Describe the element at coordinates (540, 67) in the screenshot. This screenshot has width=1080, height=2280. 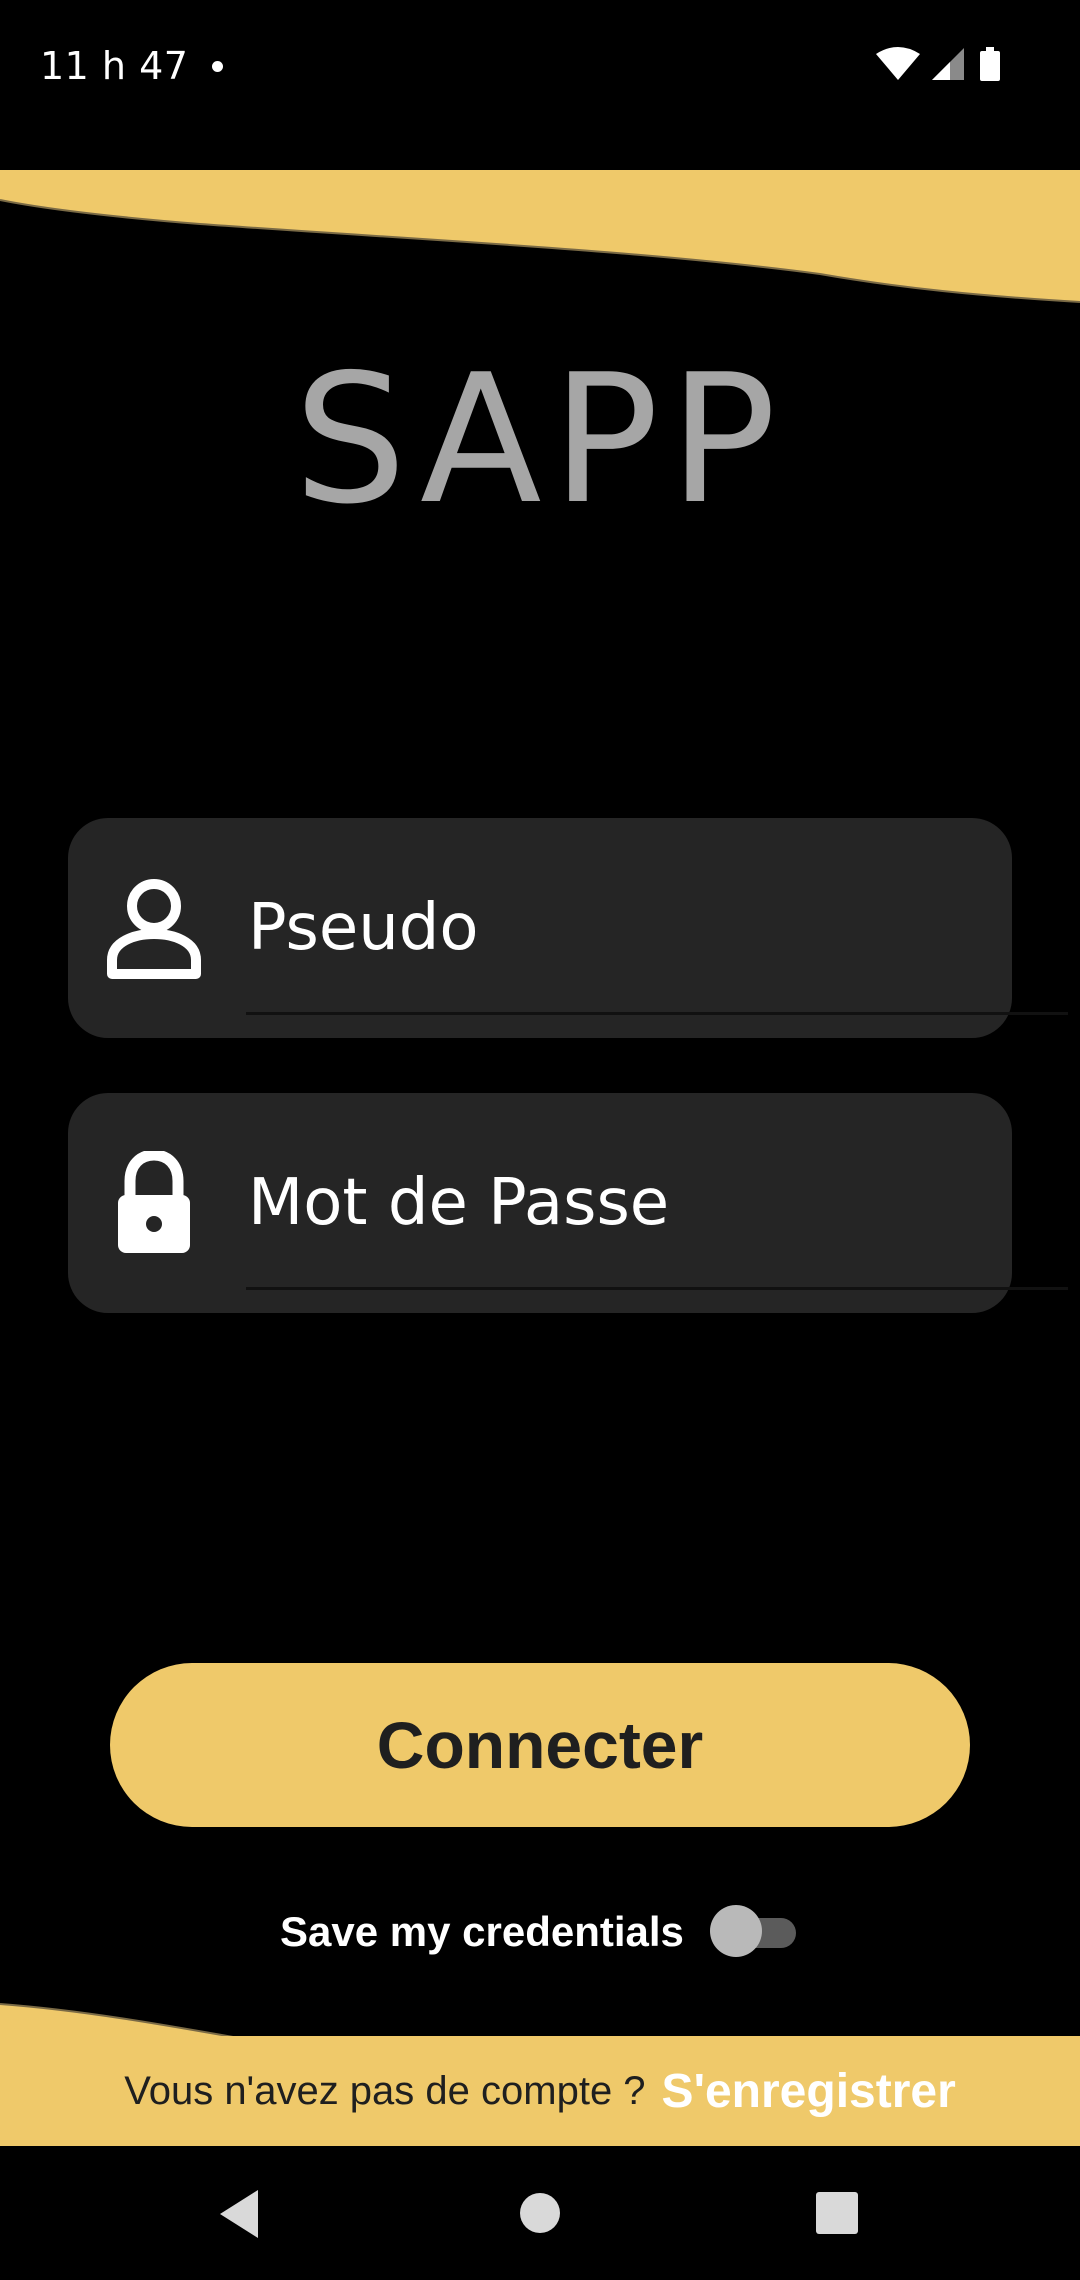
I see `status-bar: 11 h 47` at that location.